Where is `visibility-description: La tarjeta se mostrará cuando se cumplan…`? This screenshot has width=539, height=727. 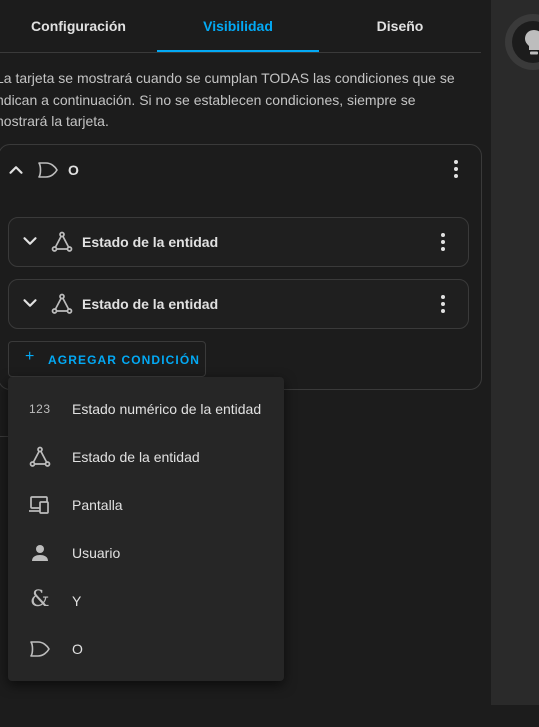
visibility-description: La tarjeta se mostrará cuando se cumplan… is located at coordinates (243, 100).